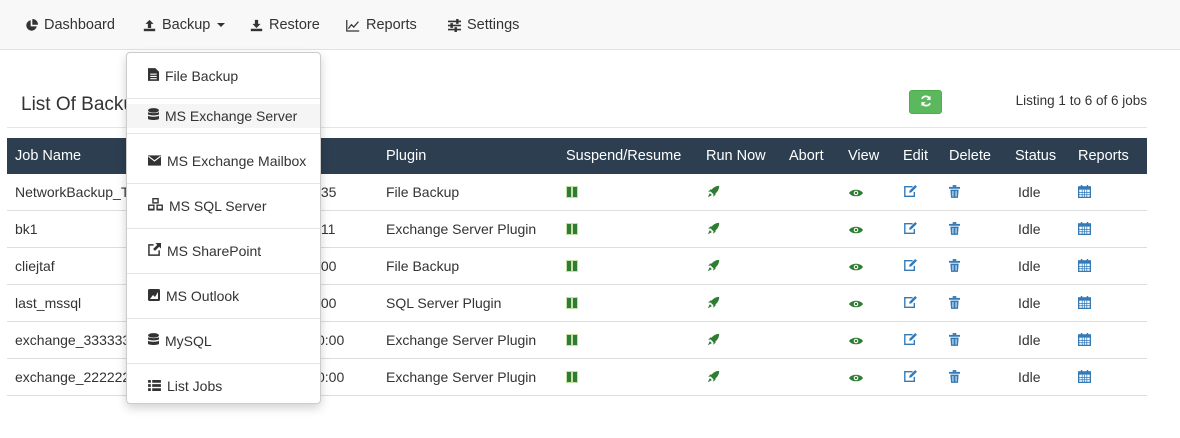 The image size is (1180, 438). Describe the element at coordinates (406, 156) in the screenshot. I see `header-plugin: Plugin` at that location.